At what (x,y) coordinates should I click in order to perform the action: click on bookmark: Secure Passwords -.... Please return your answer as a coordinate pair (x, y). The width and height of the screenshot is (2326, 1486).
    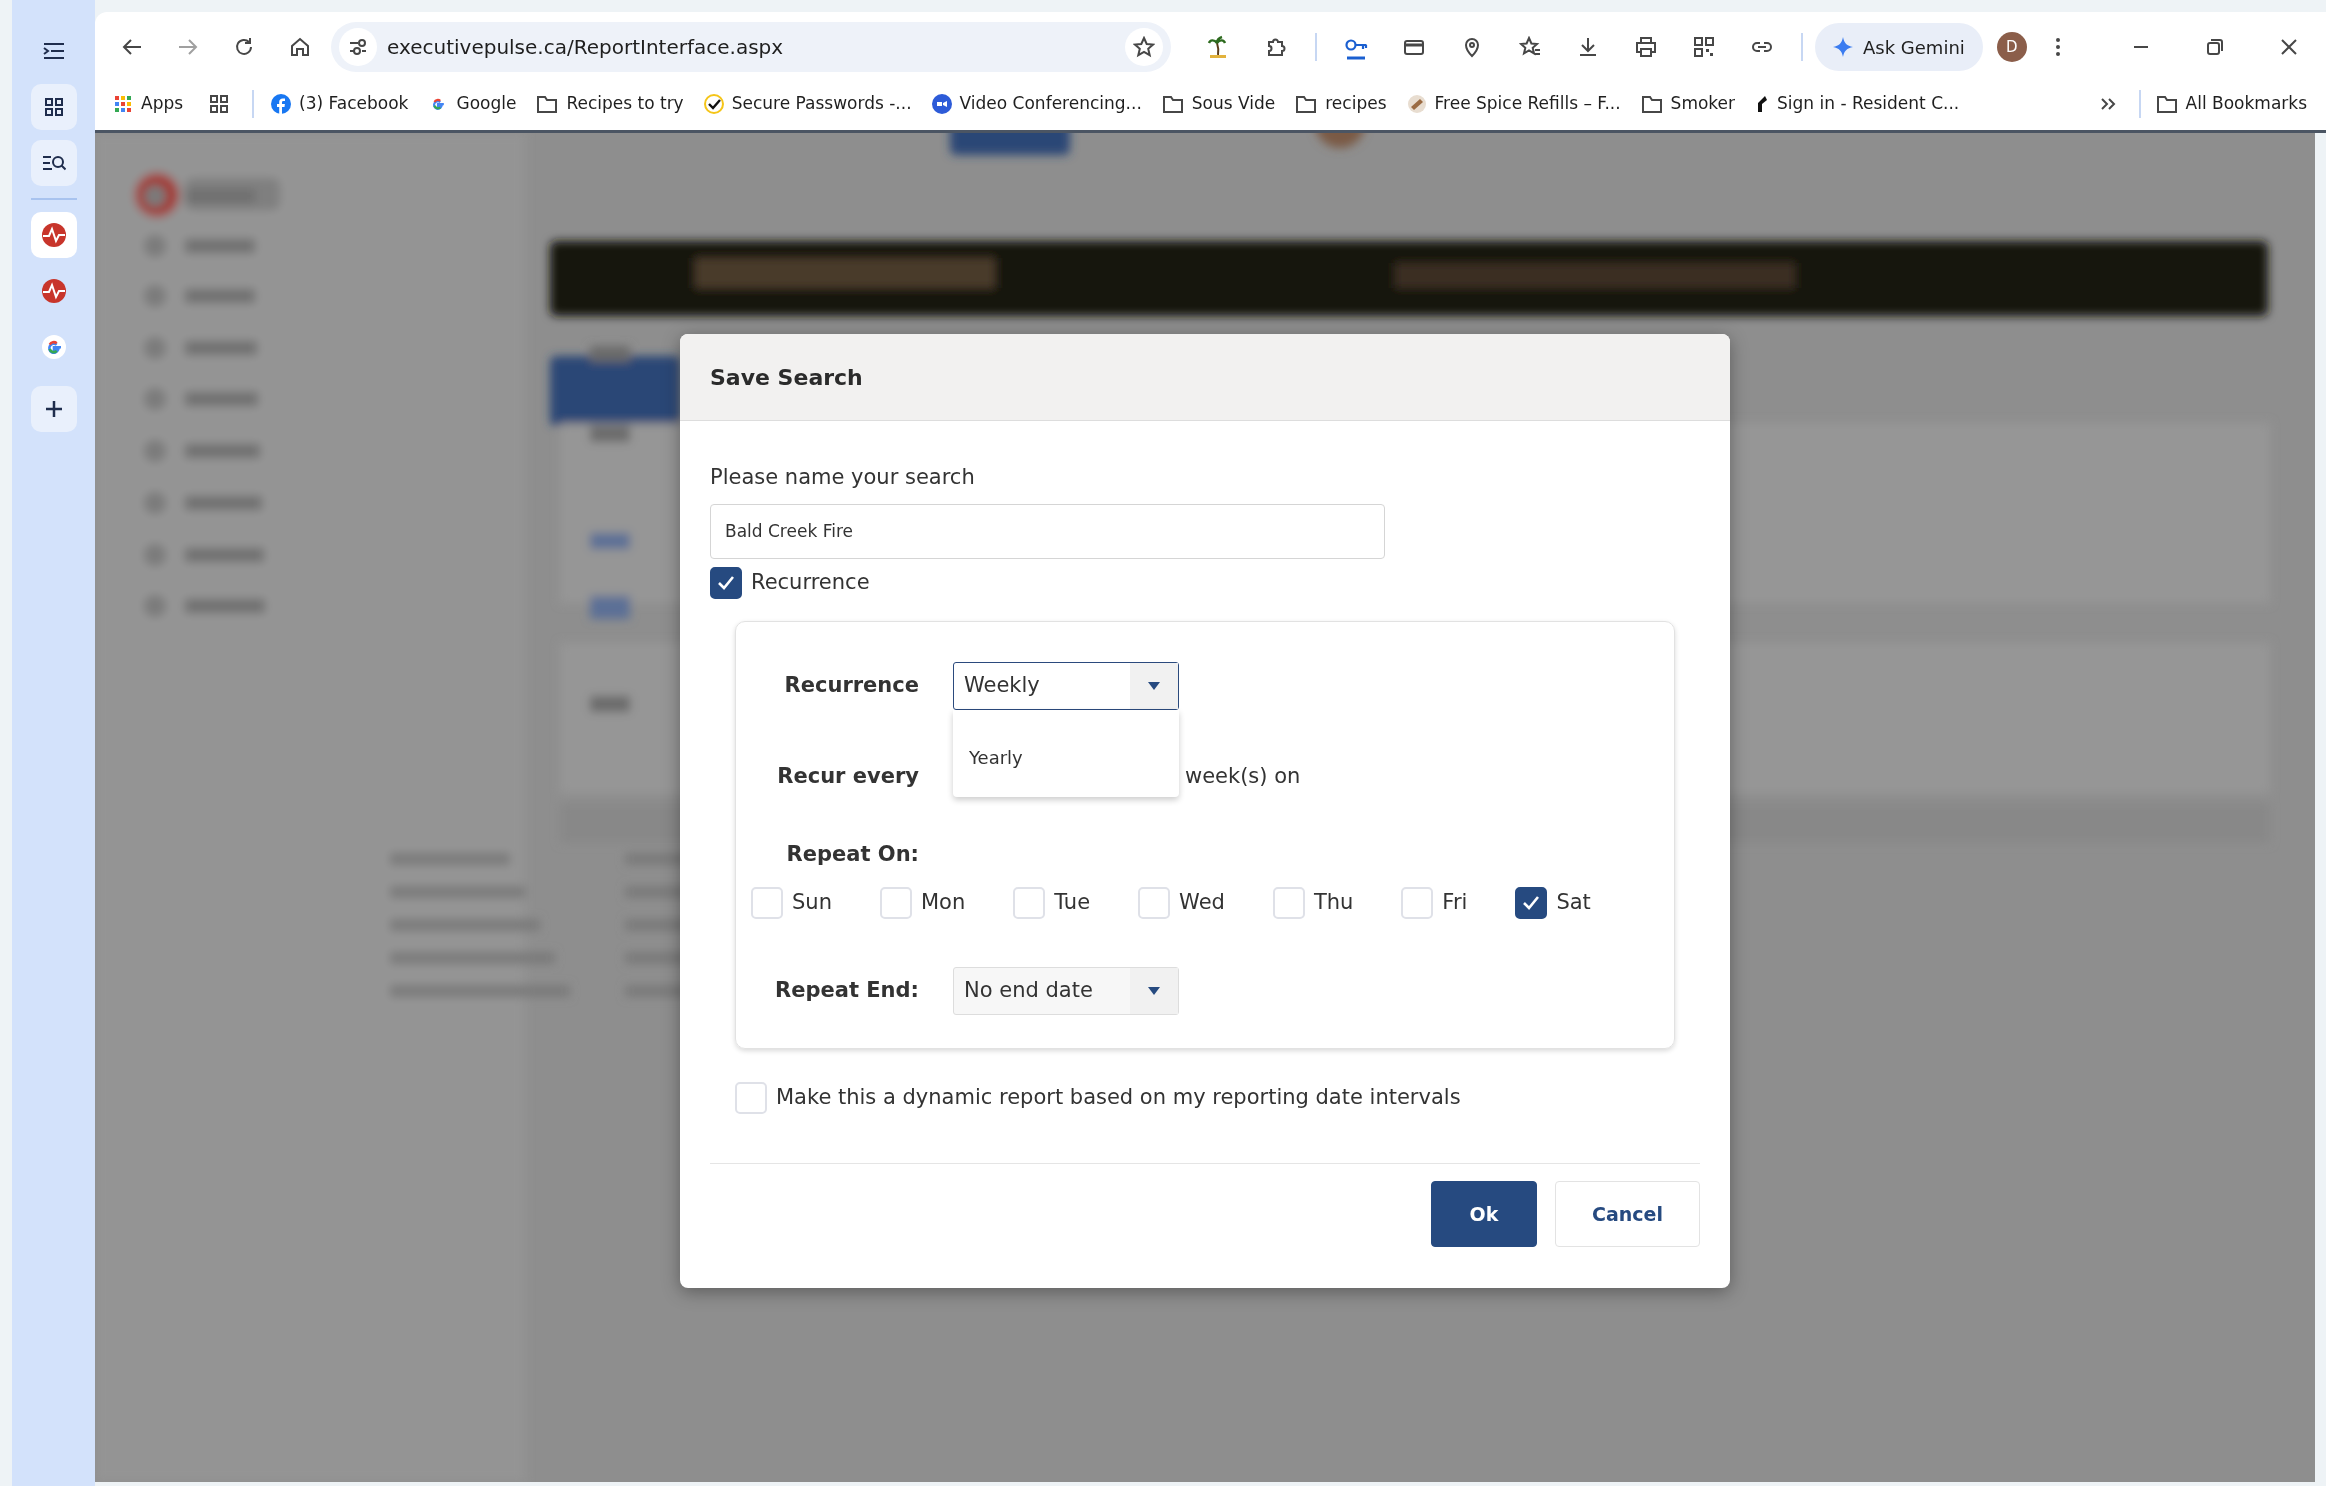
    Looking at the image, I should click on (807, 104).